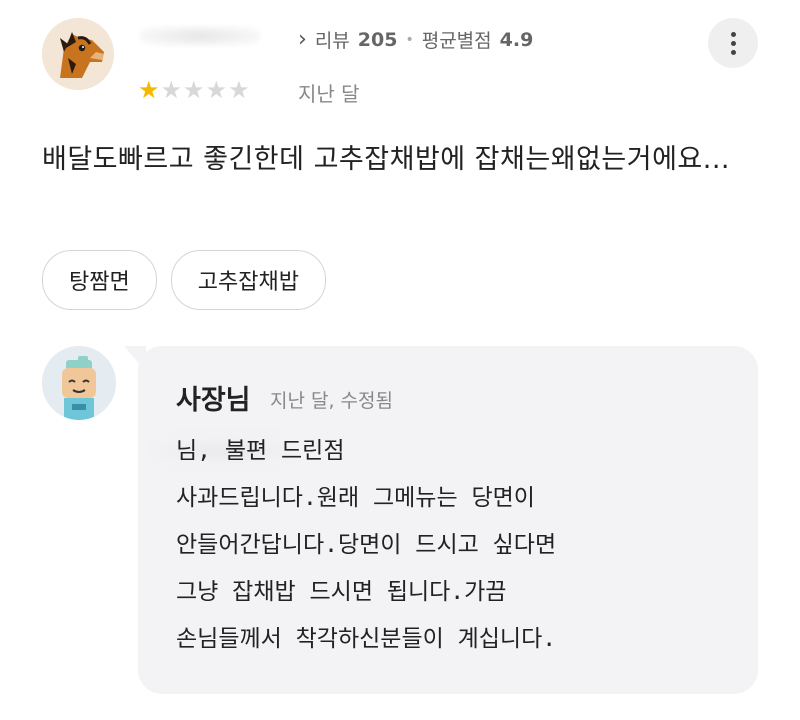 Image resolution: width=800 pixels, height=720 pixels. Describe the element at coordinates (302, 39) in the screenshot. I see `chevron-right-icon: ›` at that location.